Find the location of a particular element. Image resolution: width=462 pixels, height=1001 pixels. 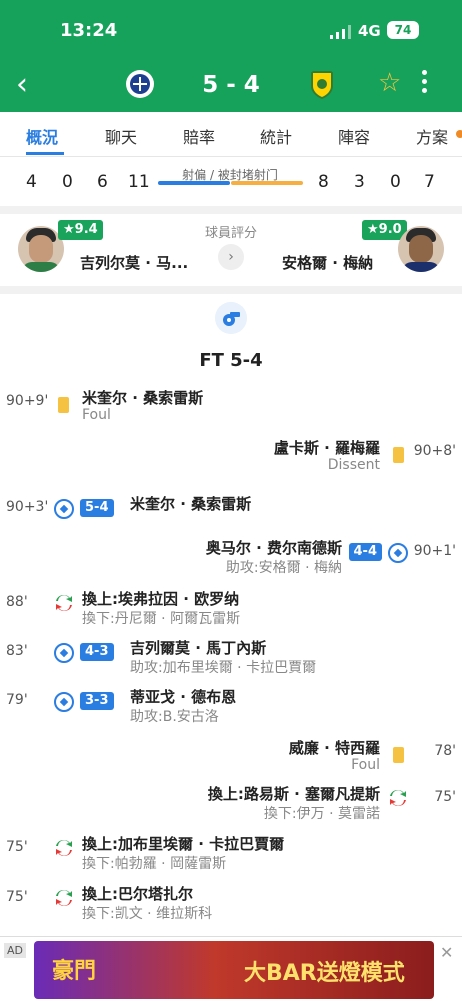

player-ratings-card: ★9.4 吉列尔莫 · 马... 球員評分 › 安格爾 · 梅納 ★9.0 is located at coordinates (231, 250).